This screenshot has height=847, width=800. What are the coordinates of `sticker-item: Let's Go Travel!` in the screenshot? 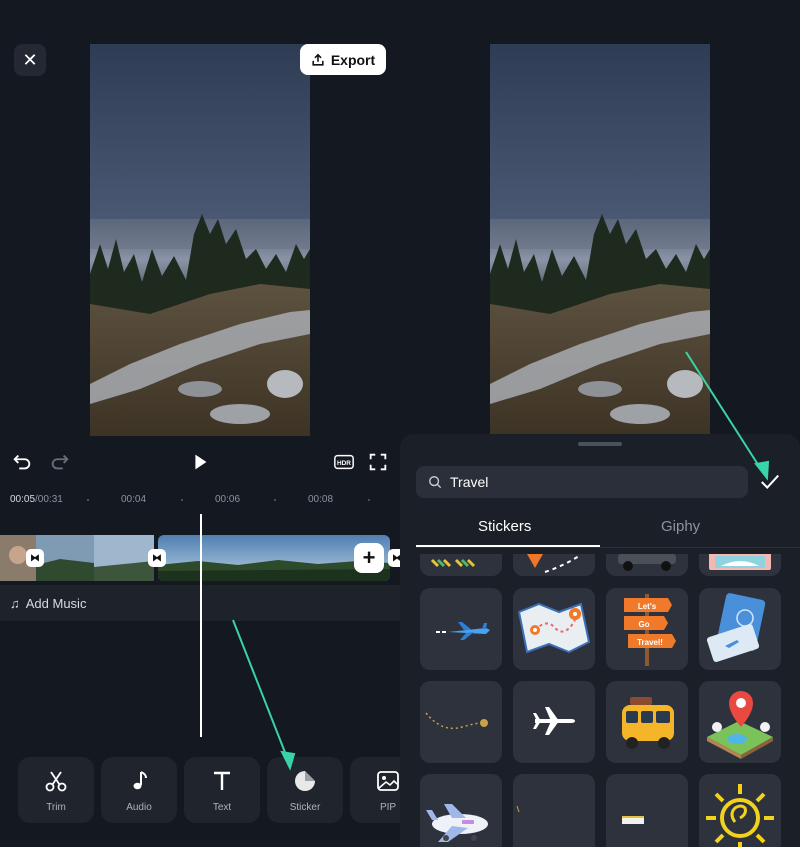 It's located at (647, 629).